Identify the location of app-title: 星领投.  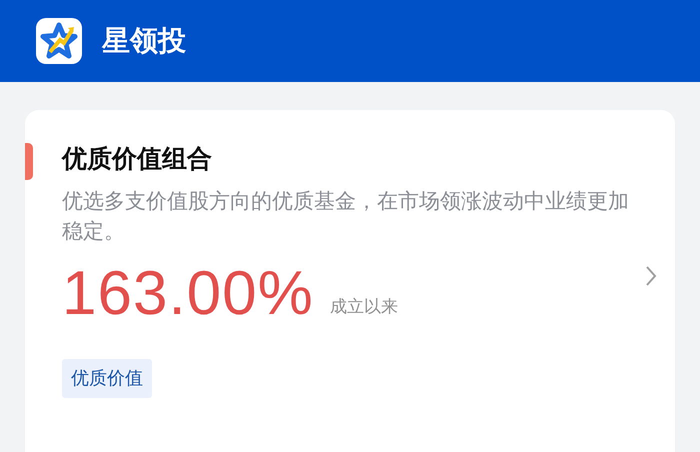
(144, 41).